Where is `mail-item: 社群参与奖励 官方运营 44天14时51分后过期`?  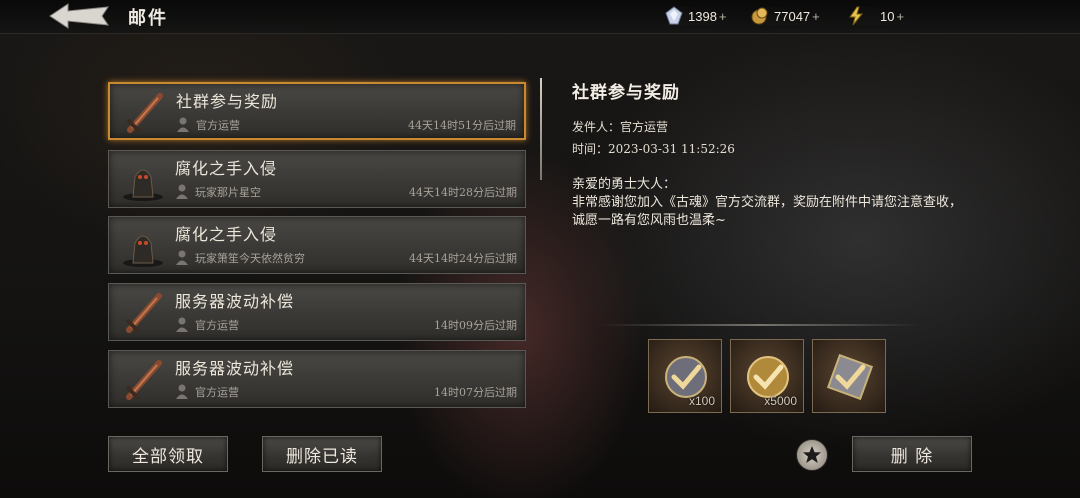 mail-item: 社群参与奖励 官方运营 44天14时51分后过期 is located at coordinates (317, 111).